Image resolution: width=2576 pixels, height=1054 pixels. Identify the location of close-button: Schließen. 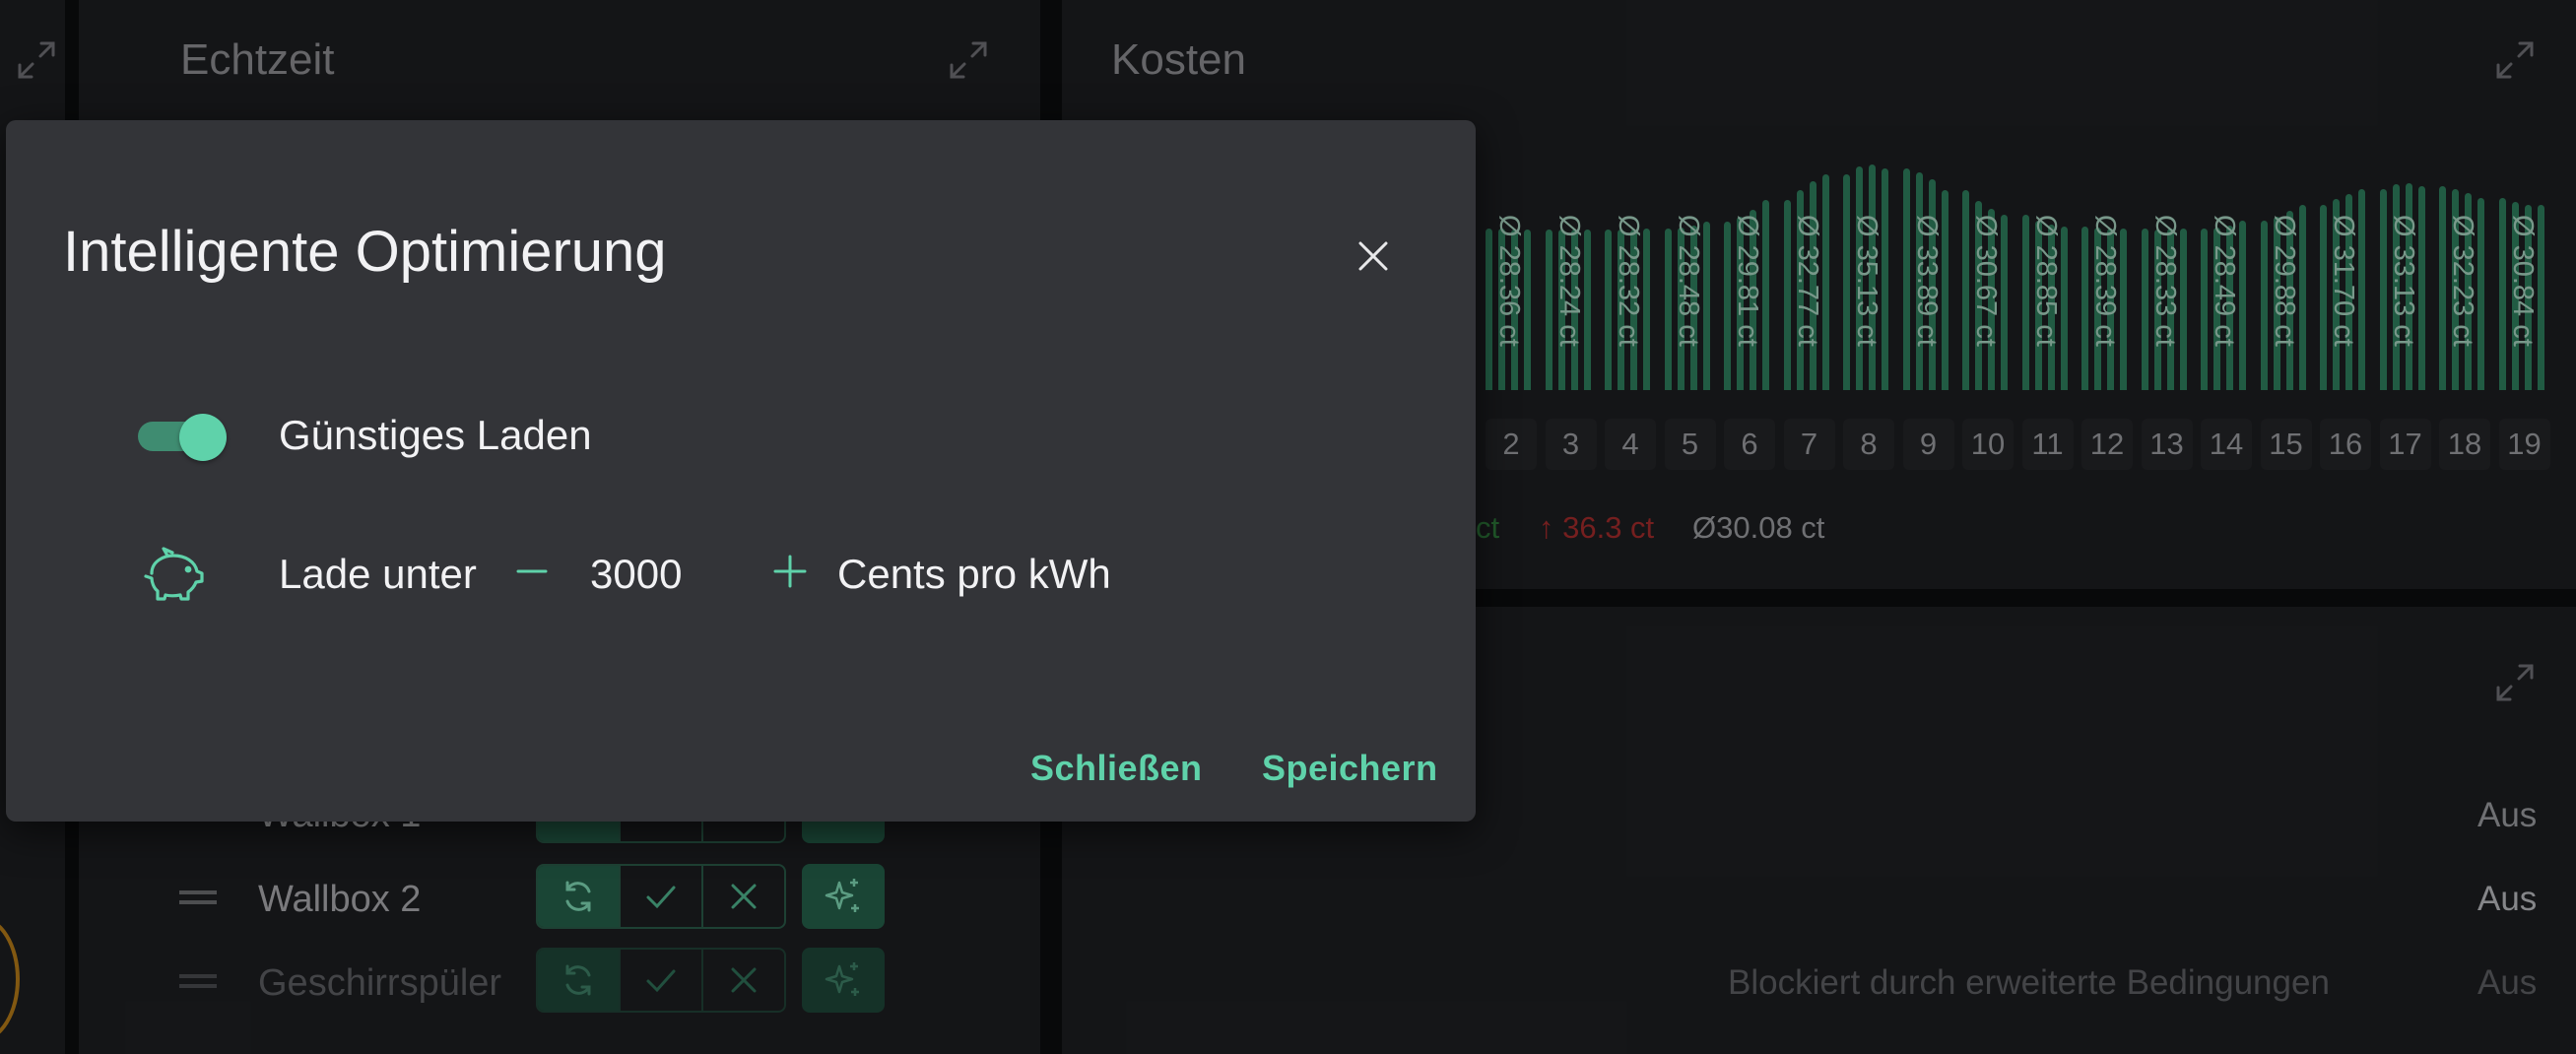
(1117, 768).